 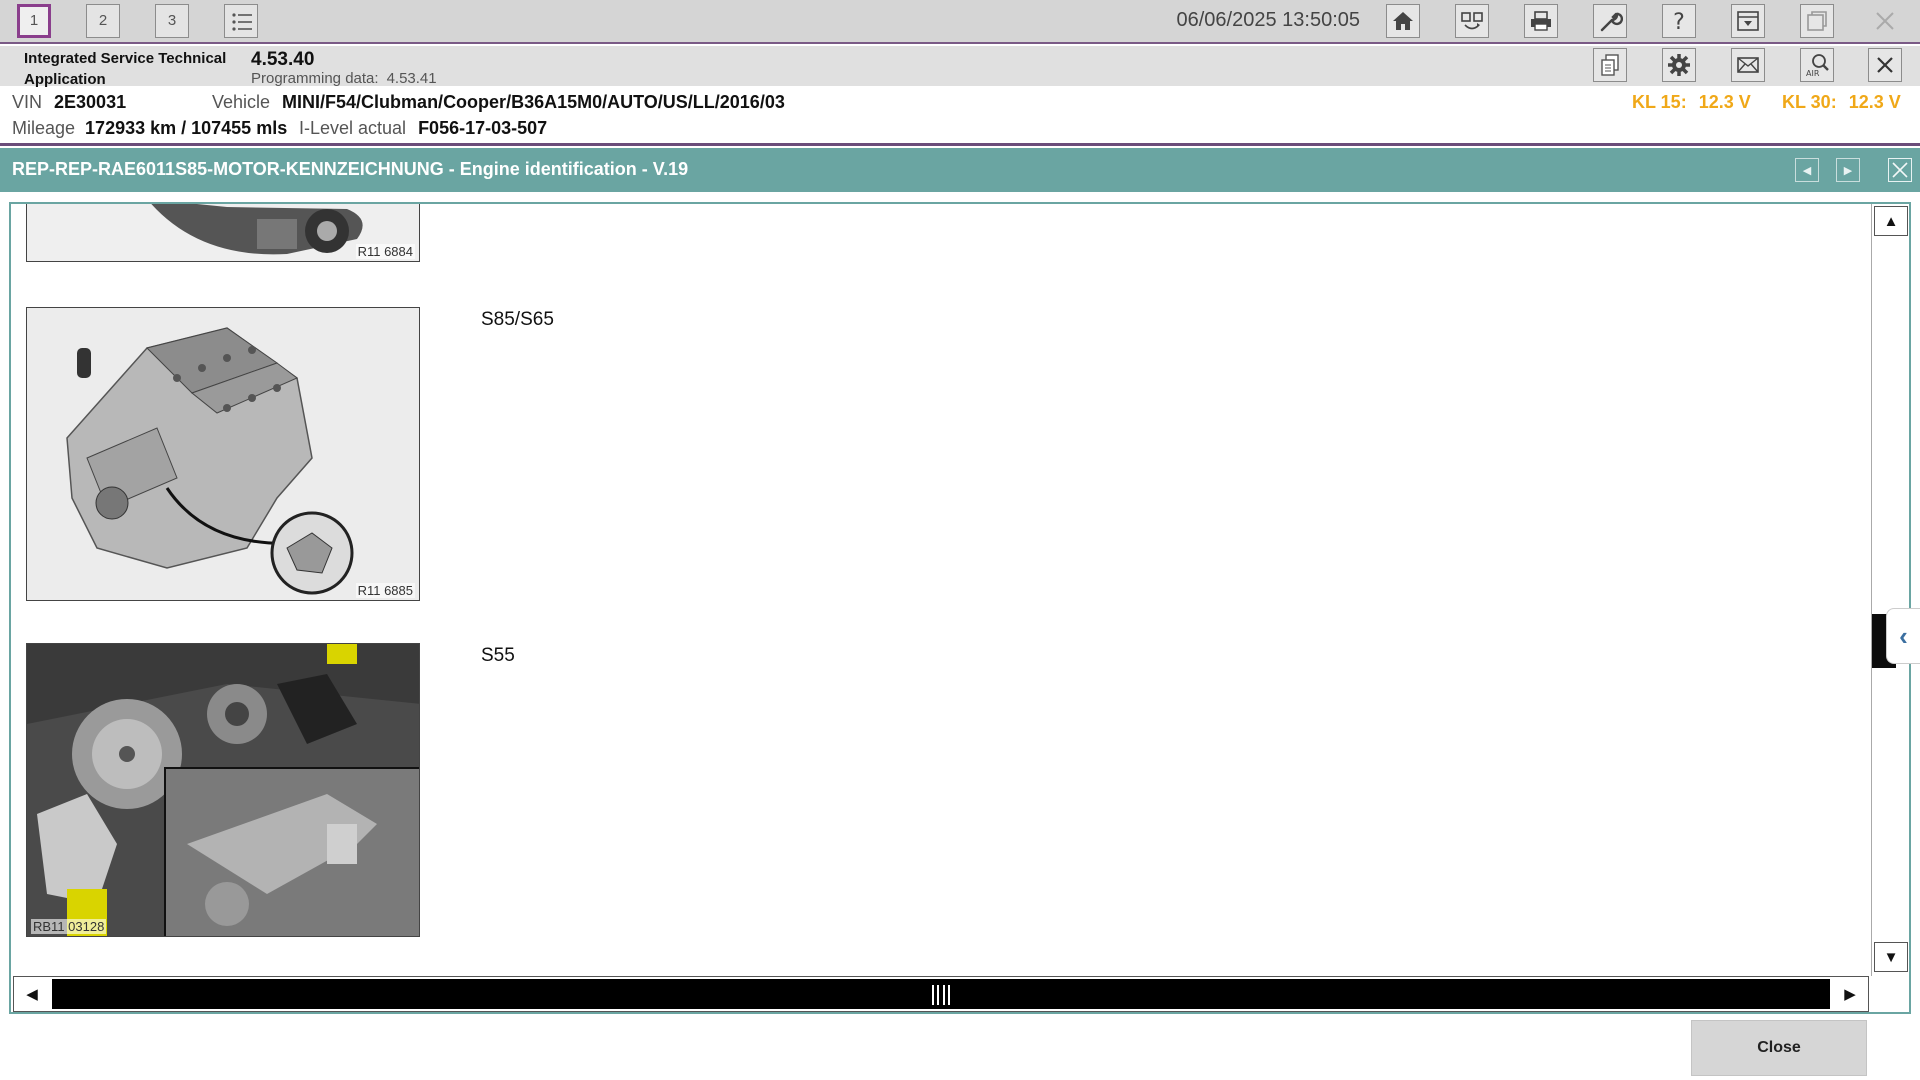 I want to click on window-restore-icon, so click(x=1817, y=21).